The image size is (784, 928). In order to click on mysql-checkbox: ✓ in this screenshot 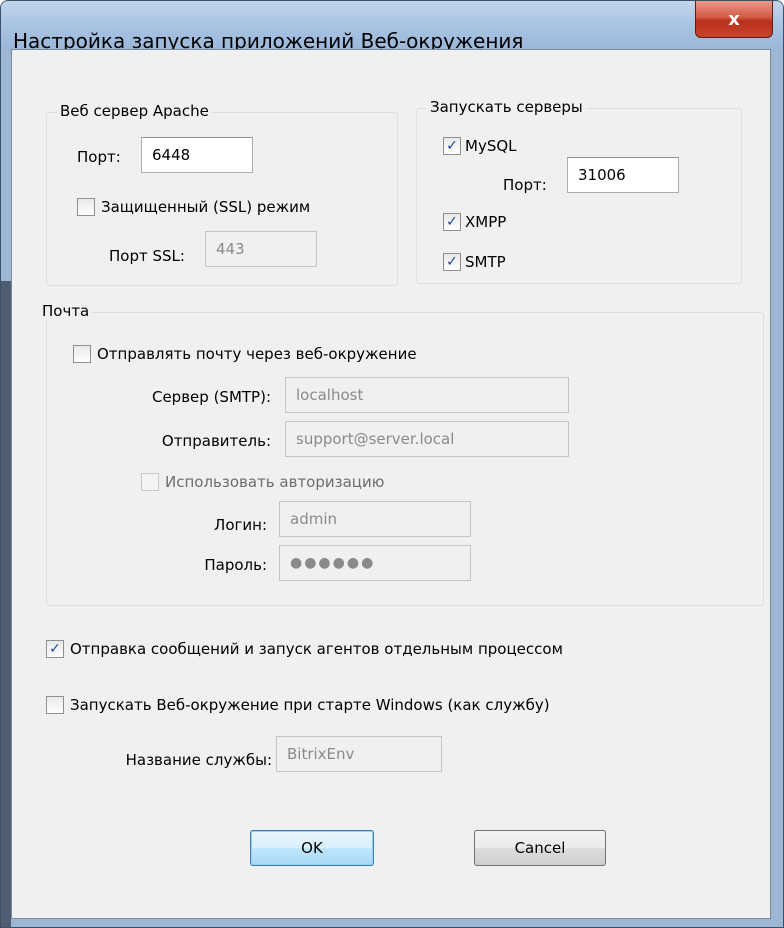, I will do `click(452, 146)`.